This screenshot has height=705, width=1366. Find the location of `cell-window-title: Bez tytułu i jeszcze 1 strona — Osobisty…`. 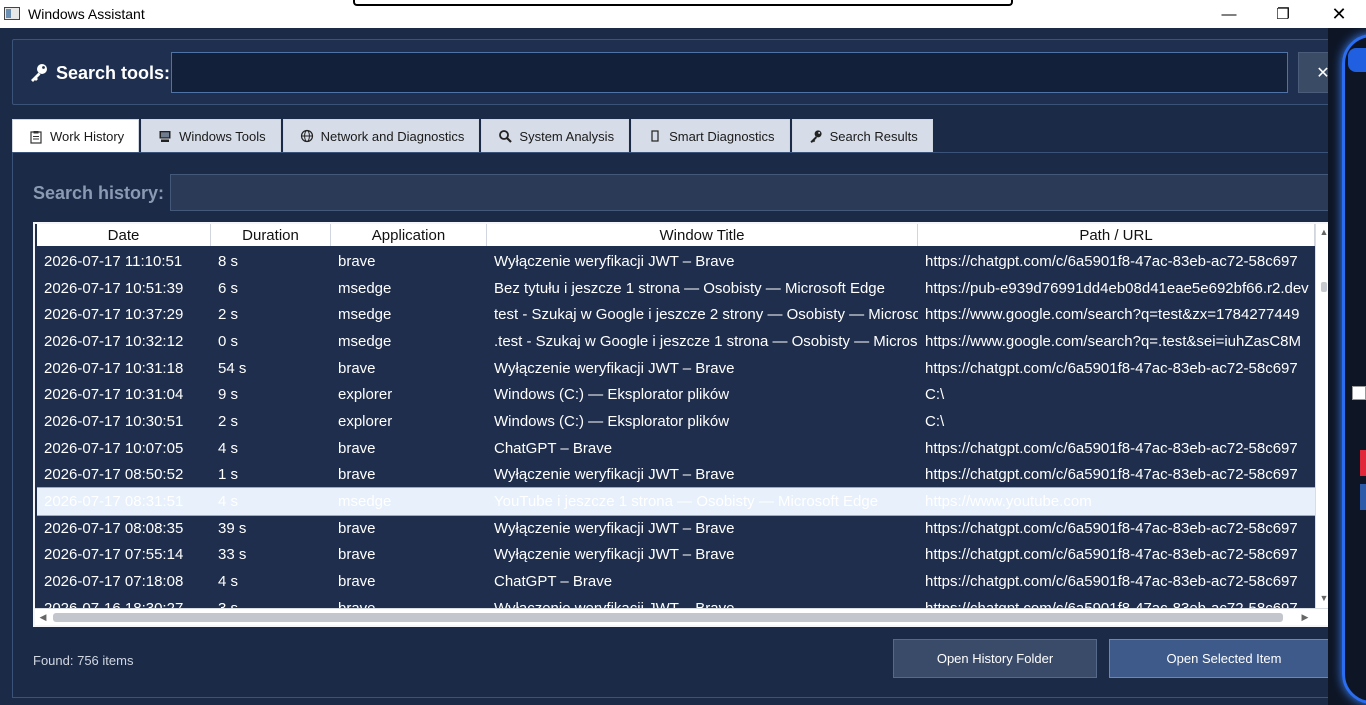

cell-window-title: Bez tytułu i jeszcze 1 strona — Osobisty… is located at coordinates (689, 288).